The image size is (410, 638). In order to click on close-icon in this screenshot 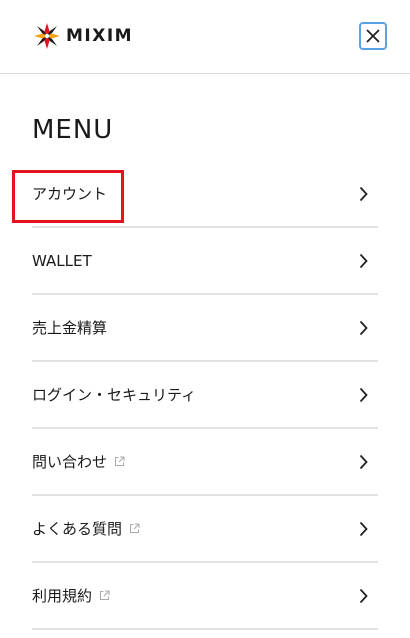, I will do `click(373, 36)`.